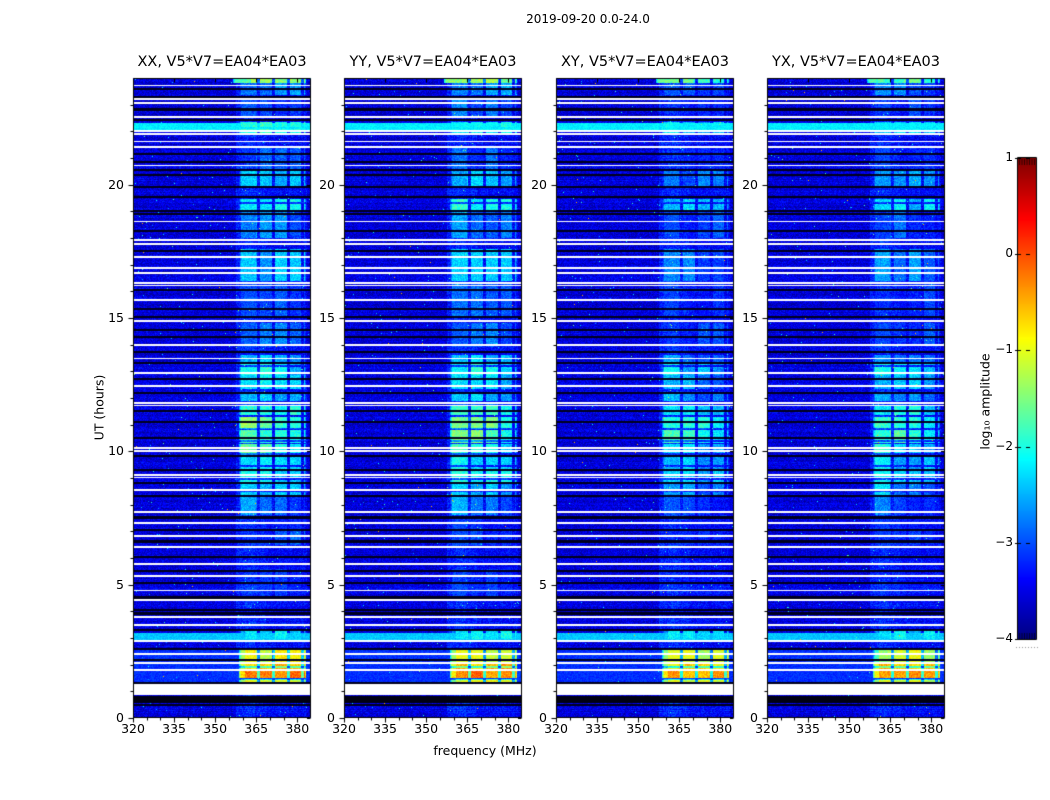  What do you see at coordinates (222, 62) in the screenshot?
I see `panel-title: XX, V5*V7=EA04*EA03` at bounding box center [222, 62].